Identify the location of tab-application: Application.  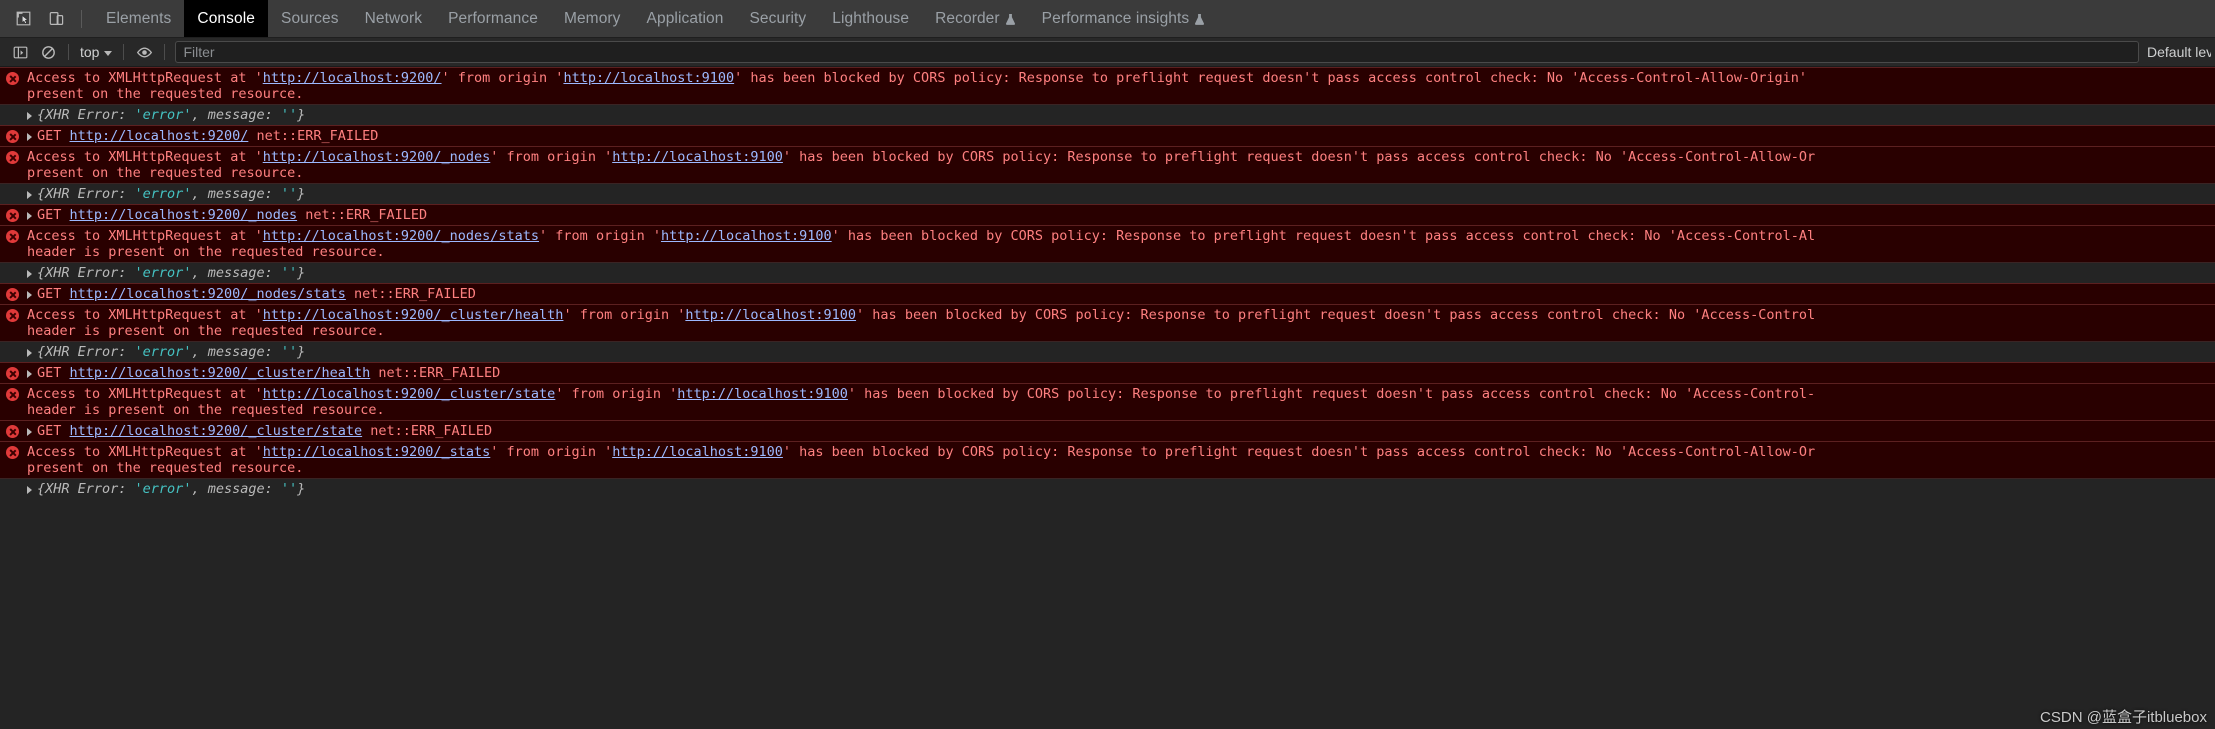
(685, 18).